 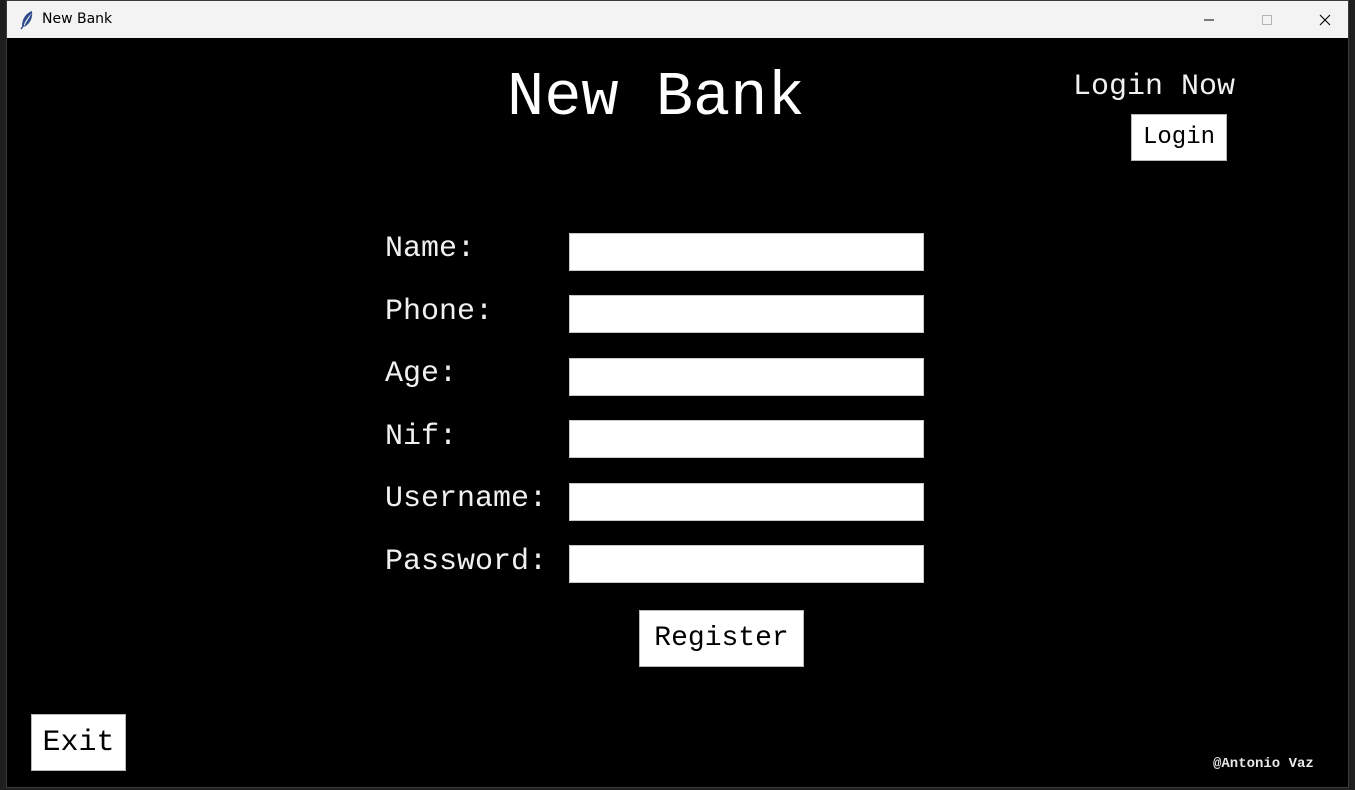 I want to click on name-label: Name:, so click(x=430, y=249).